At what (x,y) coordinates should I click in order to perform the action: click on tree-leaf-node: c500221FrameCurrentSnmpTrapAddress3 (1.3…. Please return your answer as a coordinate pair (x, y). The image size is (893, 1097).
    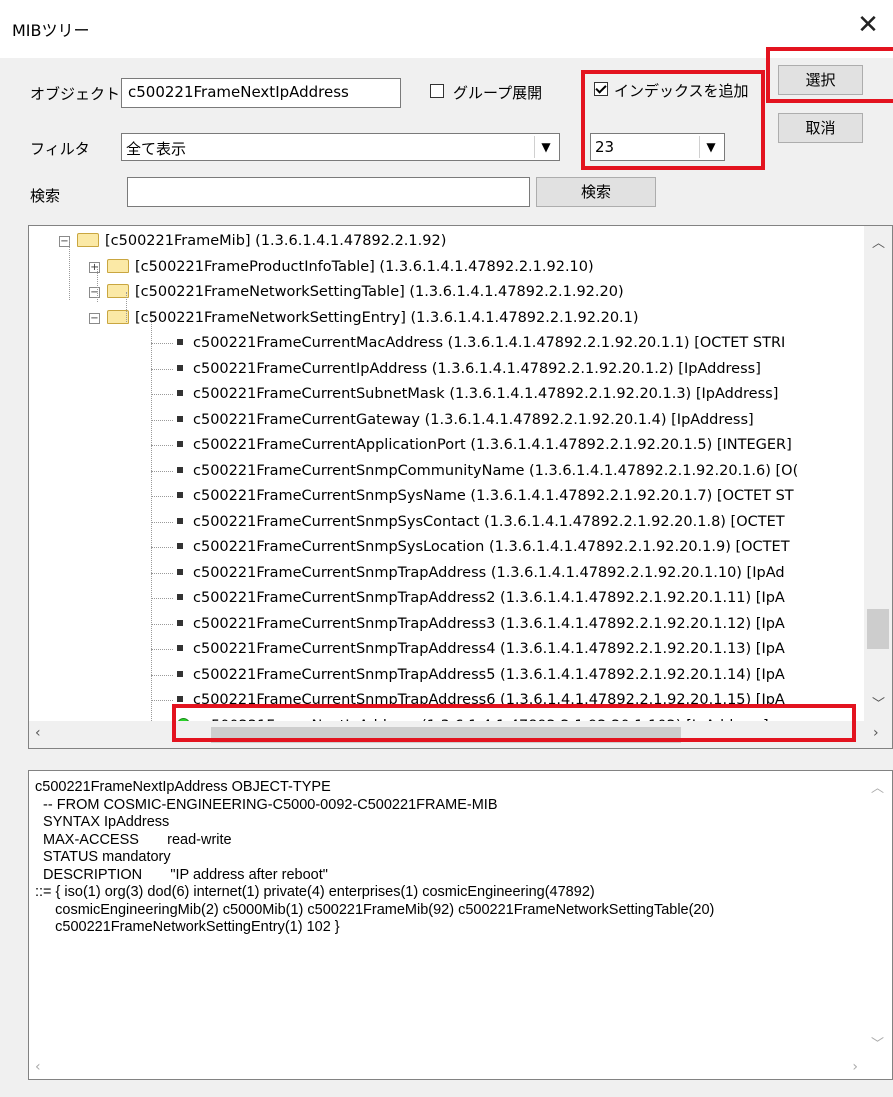
    Looking at the image, I should click on (481, 624).